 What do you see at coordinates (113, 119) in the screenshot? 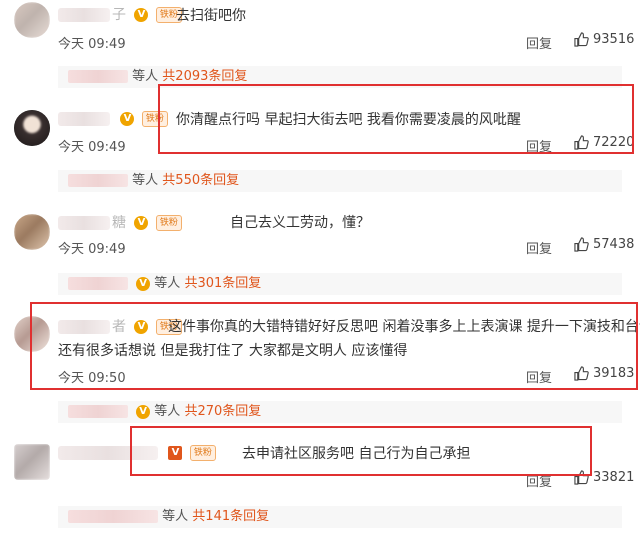
I see `username: V 铁粉` at bounding box center [113, 119].